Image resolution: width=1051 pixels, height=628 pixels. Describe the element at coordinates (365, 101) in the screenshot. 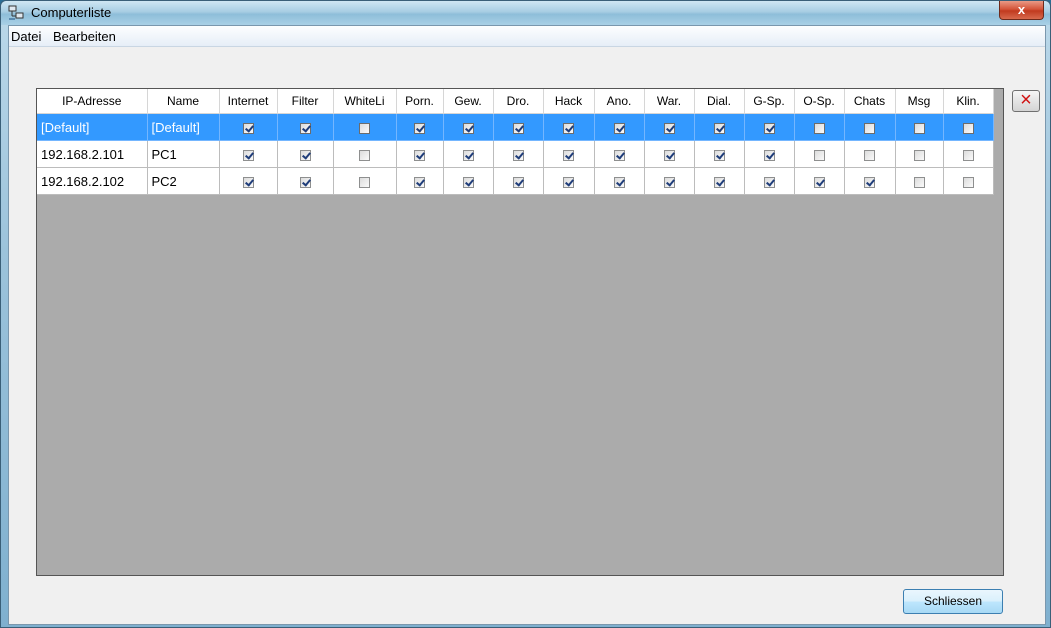

I see `column-header-whitelist: WhiteLi` at that location.